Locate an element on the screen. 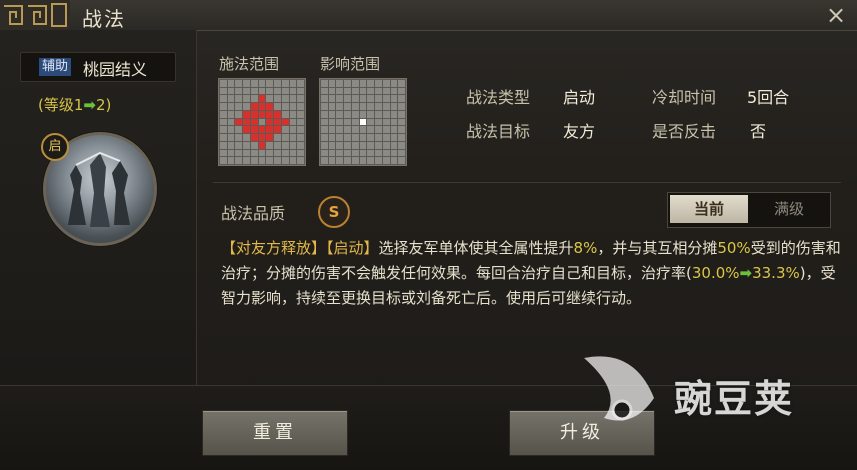  divider is located at coordinates (527, 182).